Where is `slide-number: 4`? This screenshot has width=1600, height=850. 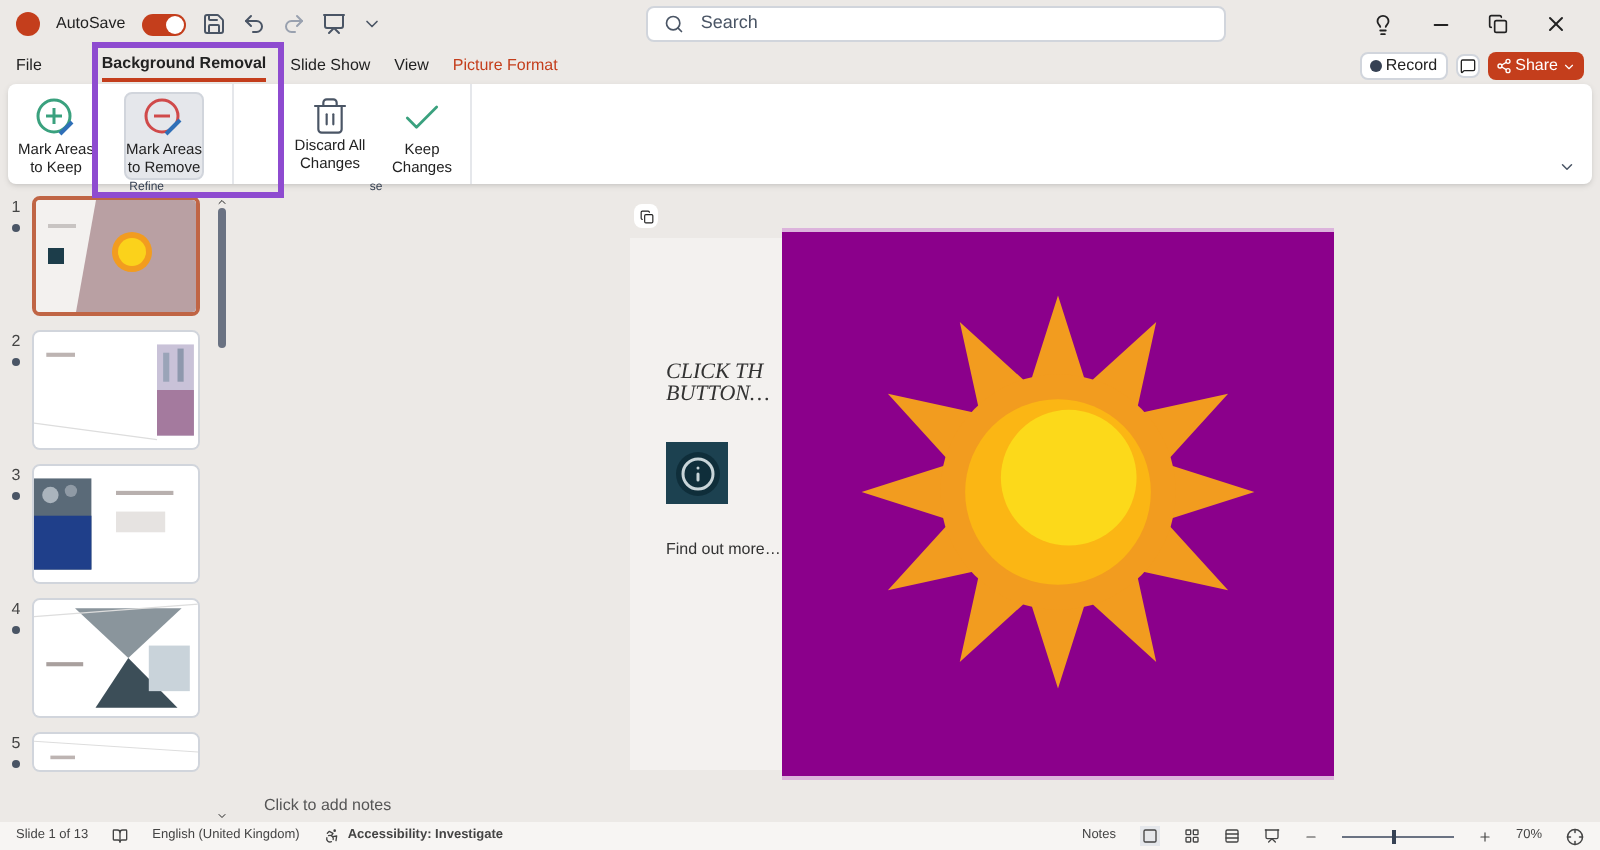
slide-number: 4 is located at coordinates (16, 610).